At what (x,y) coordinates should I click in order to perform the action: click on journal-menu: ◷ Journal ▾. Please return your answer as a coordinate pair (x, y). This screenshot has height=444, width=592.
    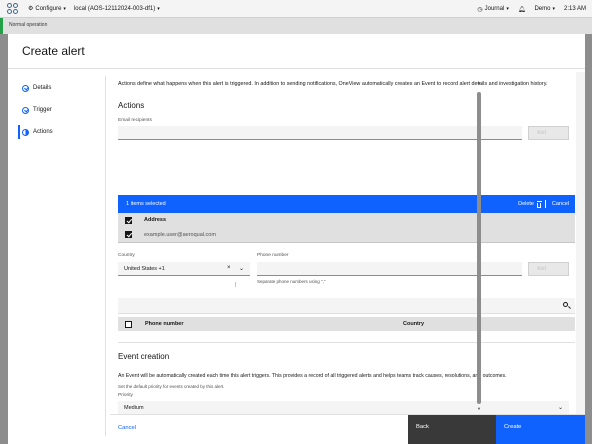
    Looking at the image, I should click on (492, 9).